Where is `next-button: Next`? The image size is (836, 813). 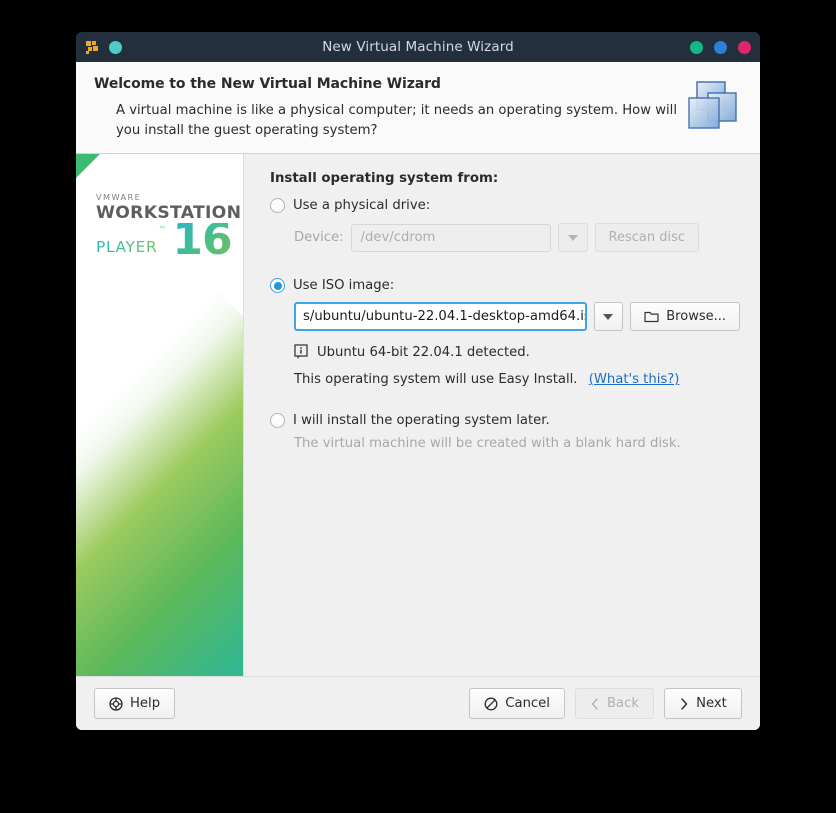 next-button: Next is located at coordinates (703, 703).